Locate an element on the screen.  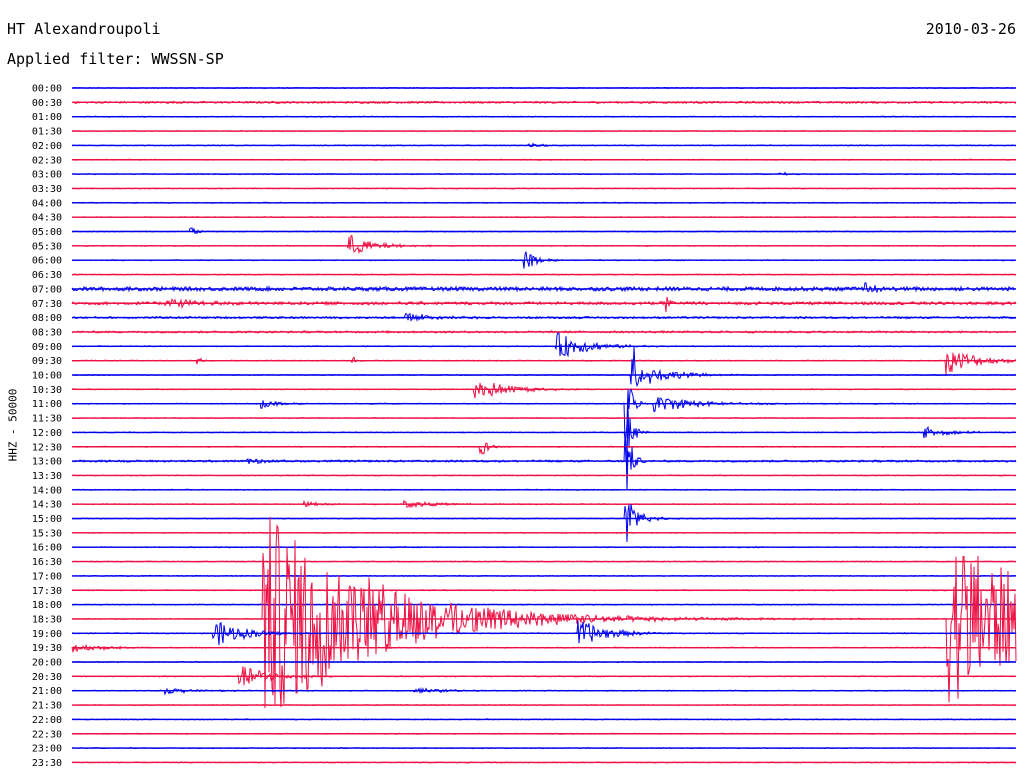
time-label-1100: 11:00 is located at coordinates (47, 404).